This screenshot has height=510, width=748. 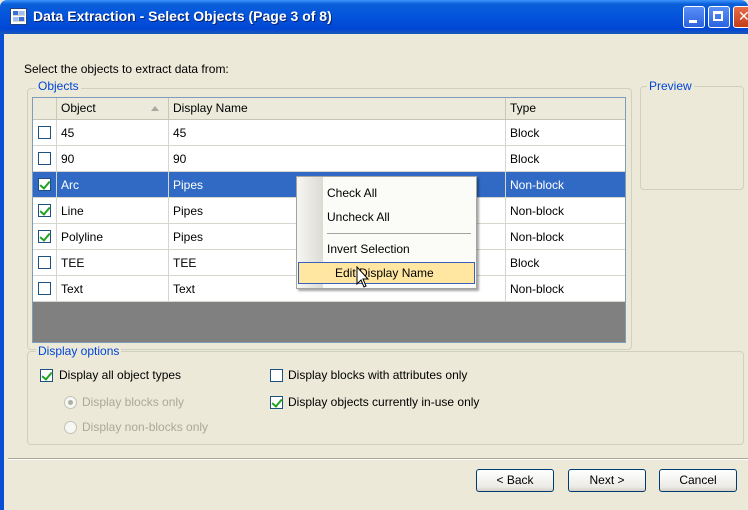 I want to click on data-extraction-app-icon, so click(x=18, y=16).